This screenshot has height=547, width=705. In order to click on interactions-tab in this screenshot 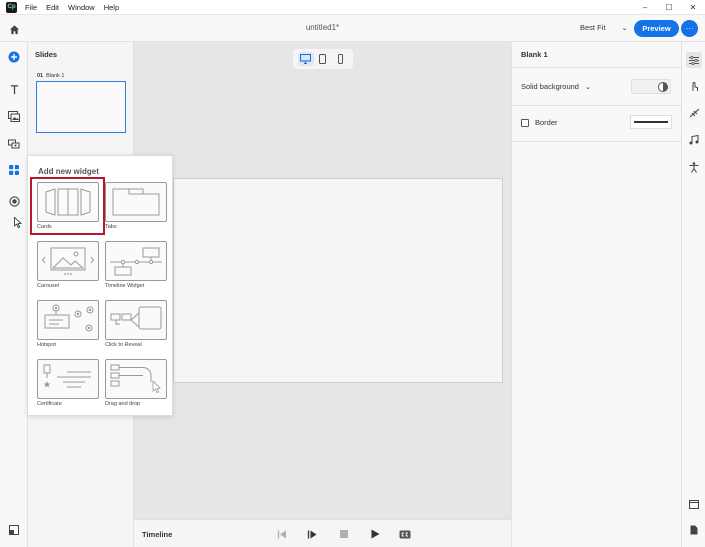, I will do `click(694, 86)`.